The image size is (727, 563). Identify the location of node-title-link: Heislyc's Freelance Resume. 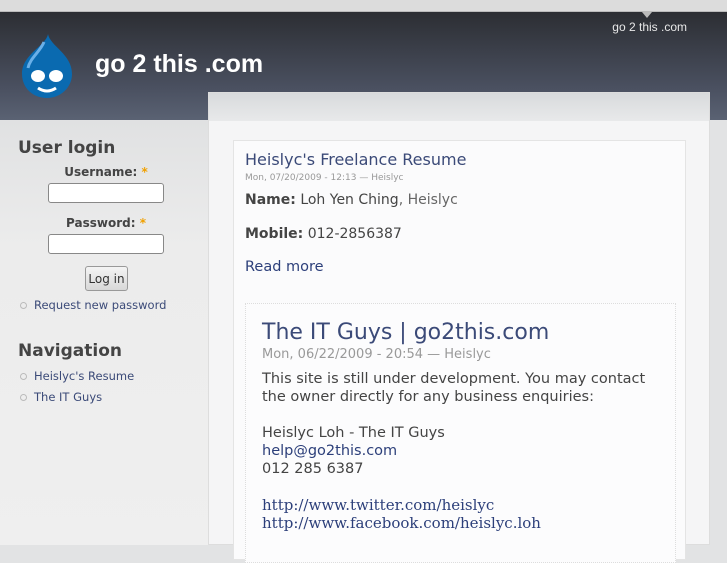
(465, 159).